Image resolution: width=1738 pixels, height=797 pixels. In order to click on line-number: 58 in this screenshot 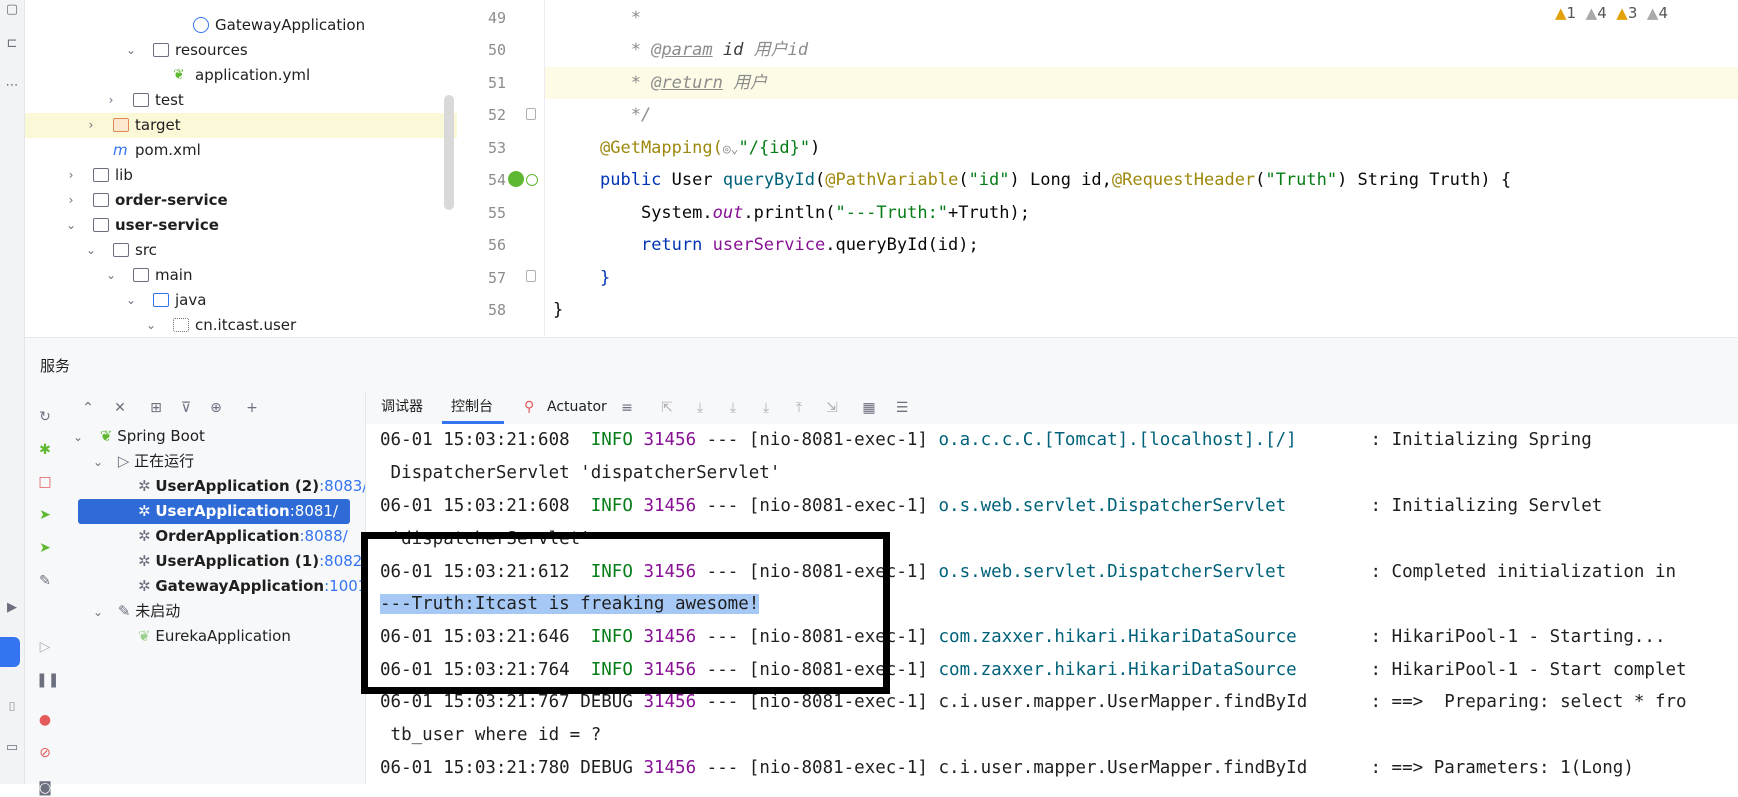, I will do `click(496, 310)`.